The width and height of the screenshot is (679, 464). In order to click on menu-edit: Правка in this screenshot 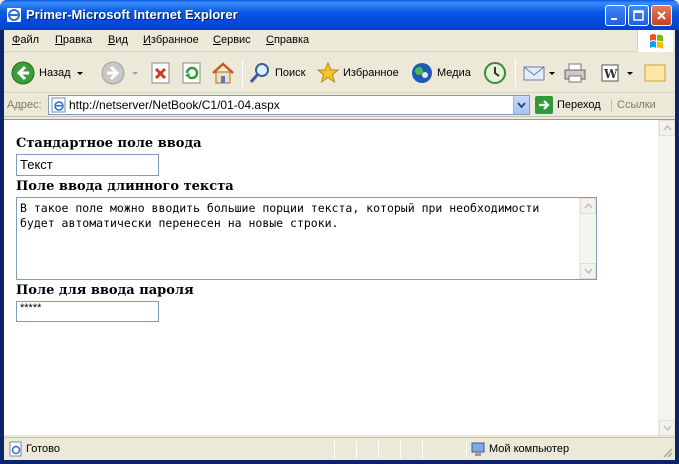, I will do `click(73, 40)`.